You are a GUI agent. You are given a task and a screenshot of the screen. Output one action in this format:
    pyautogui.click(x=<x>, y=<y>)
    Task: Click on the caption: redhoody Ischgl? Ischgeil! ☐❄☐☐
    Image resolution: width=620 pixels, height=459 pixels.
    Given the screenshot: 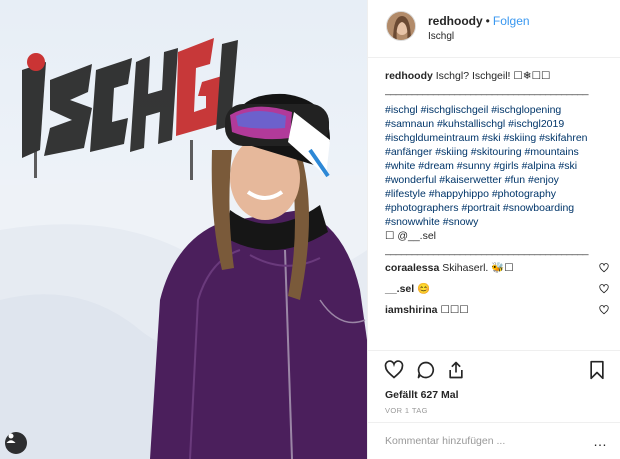 What is the action you would take?
    pyautogui.click(x=490, y=76)
    